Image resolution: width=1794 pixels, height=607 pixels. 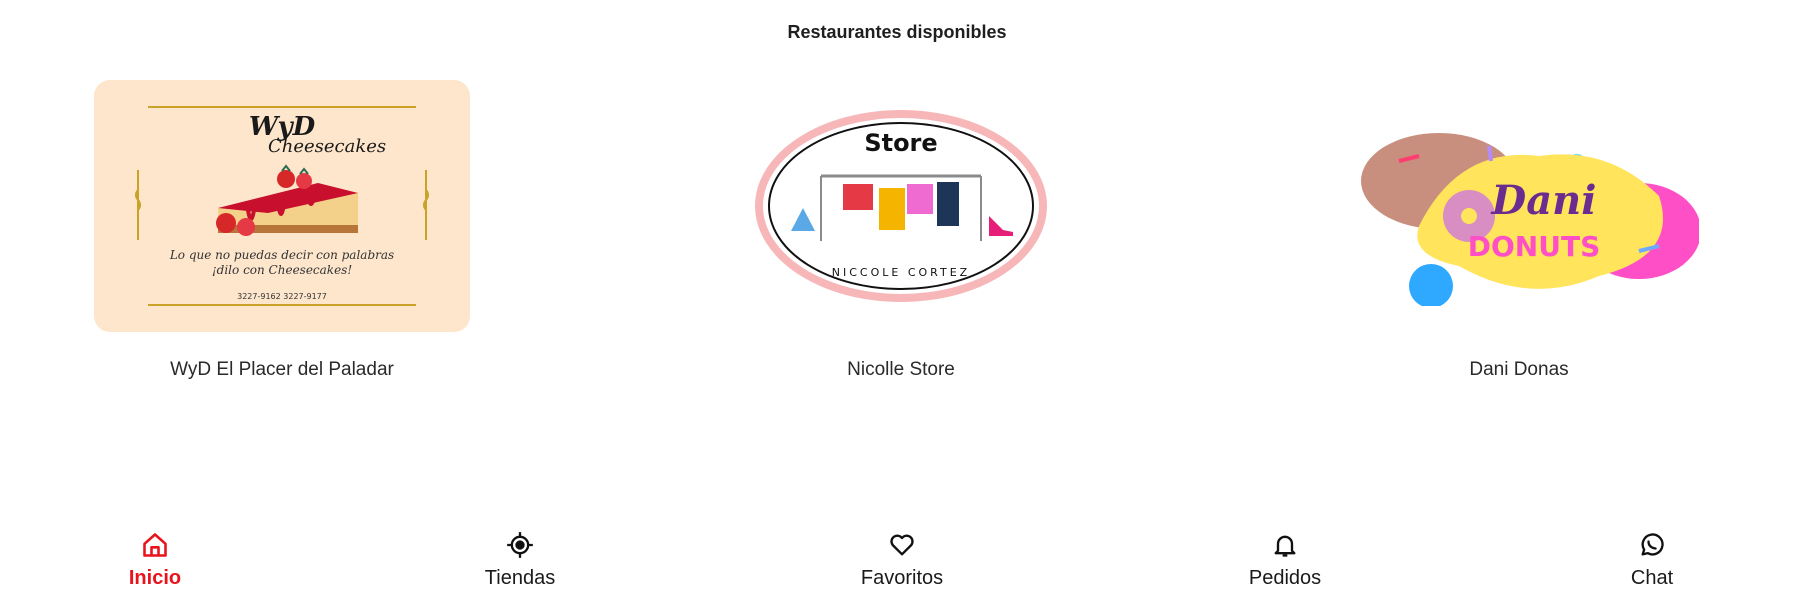 What do you see at coordinates (900, 143) in the screenshot?
I see `logo-title: Store` at bounding box center [900, 143].